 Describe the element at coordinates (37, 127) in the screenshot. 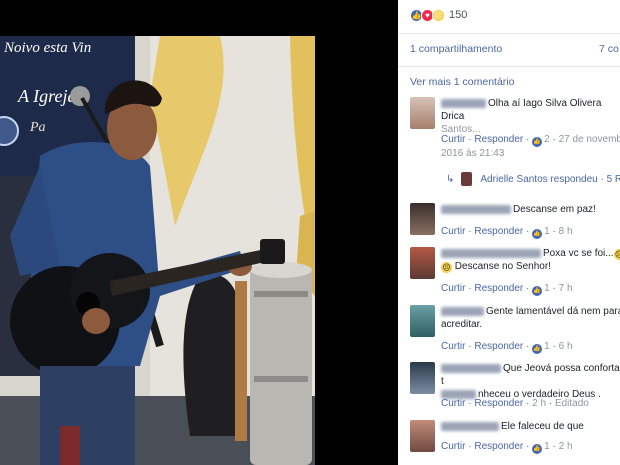

I see `banner-text-3: Pa` at that location.